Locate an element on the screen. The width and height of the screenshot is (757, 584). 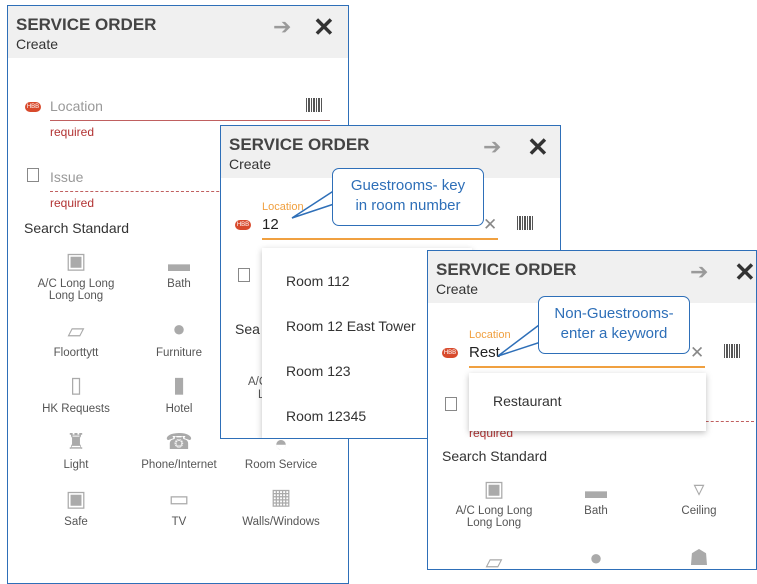
category-label: Light is located at coordinates (76, 465).